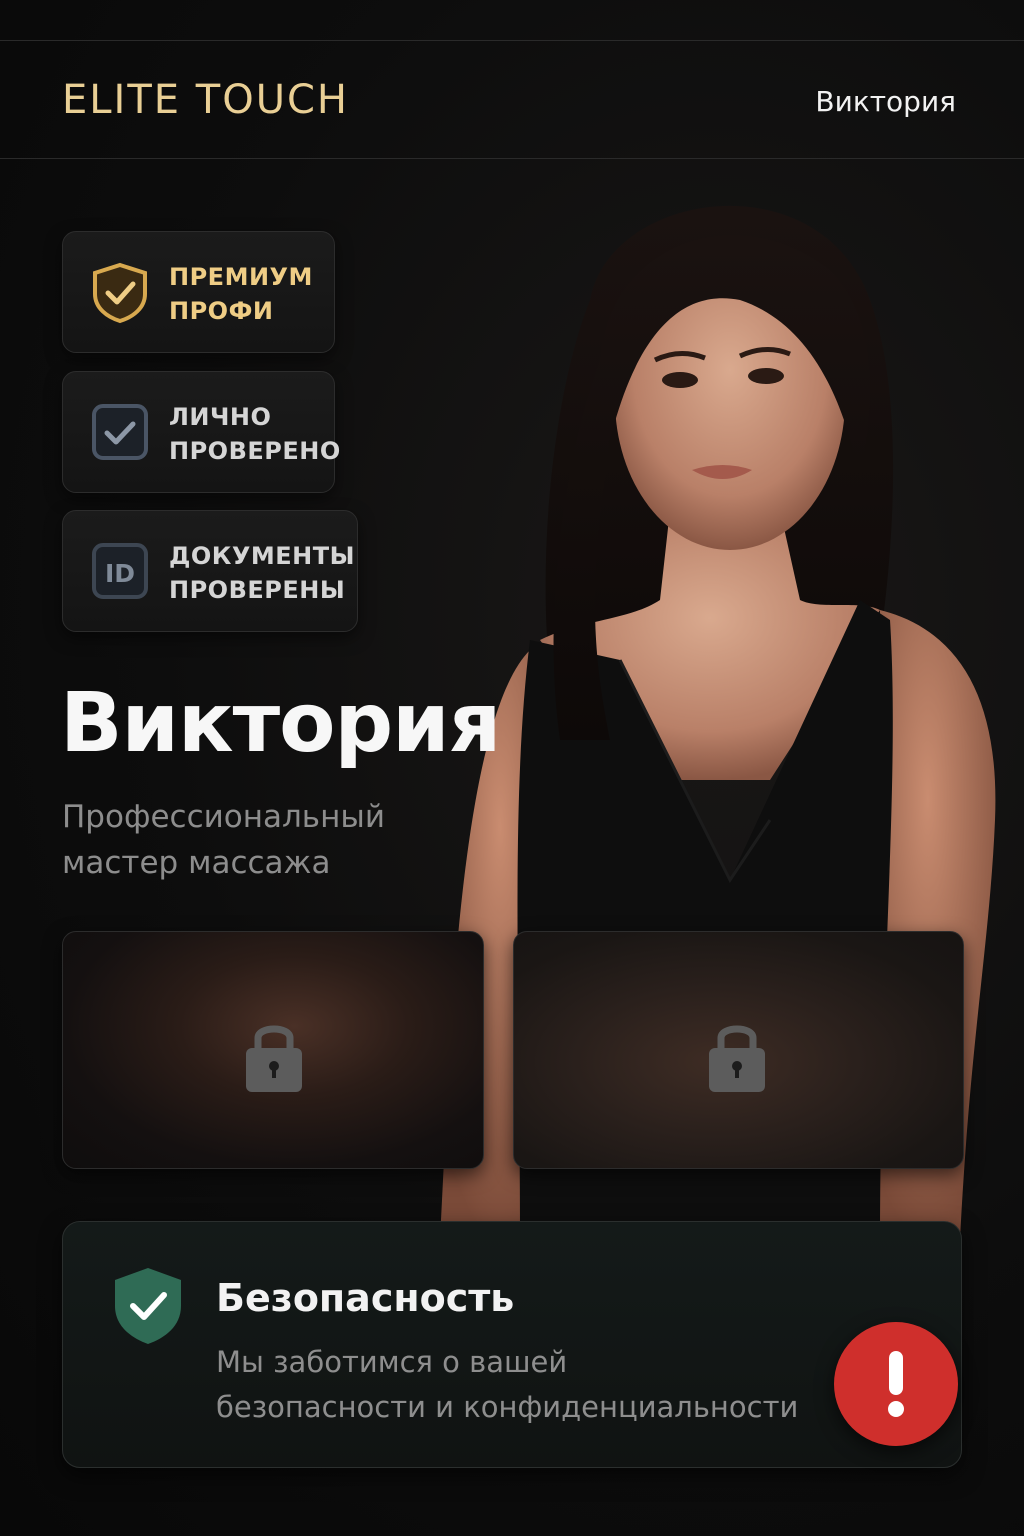  What do you see at coordinates (120, 573) in the screenshot?
I see `id-icon-text: ID` at bounding box center [120, 573].